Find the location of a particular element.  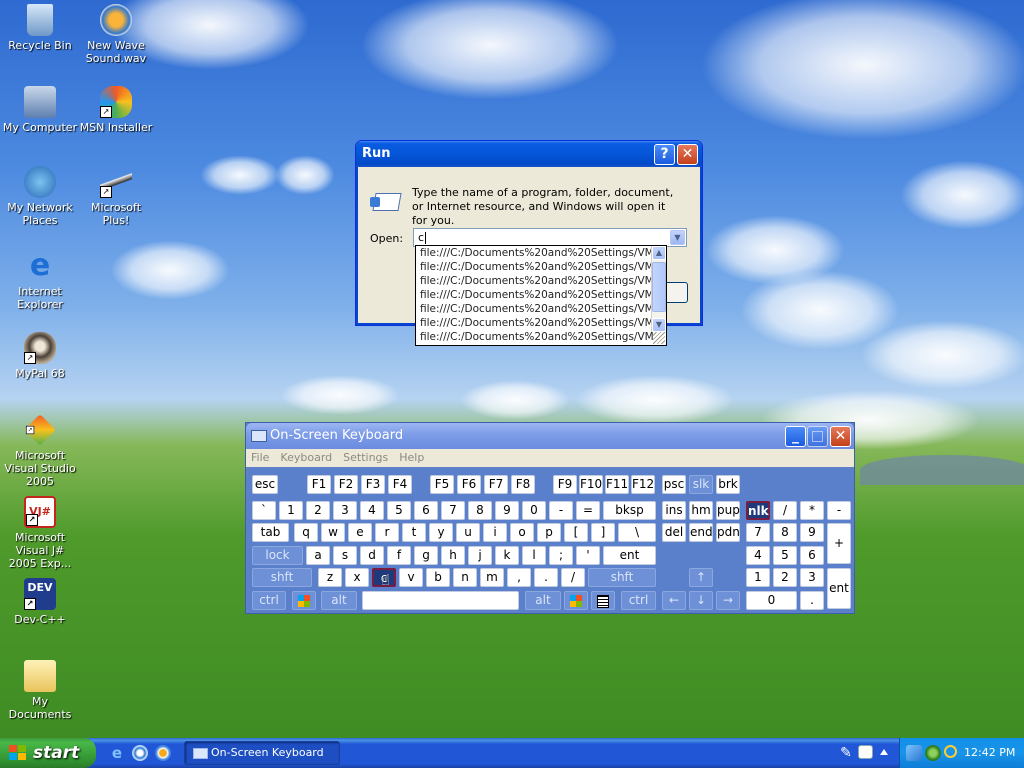

key-semicolon: ; is located at coordinates (561, 555).